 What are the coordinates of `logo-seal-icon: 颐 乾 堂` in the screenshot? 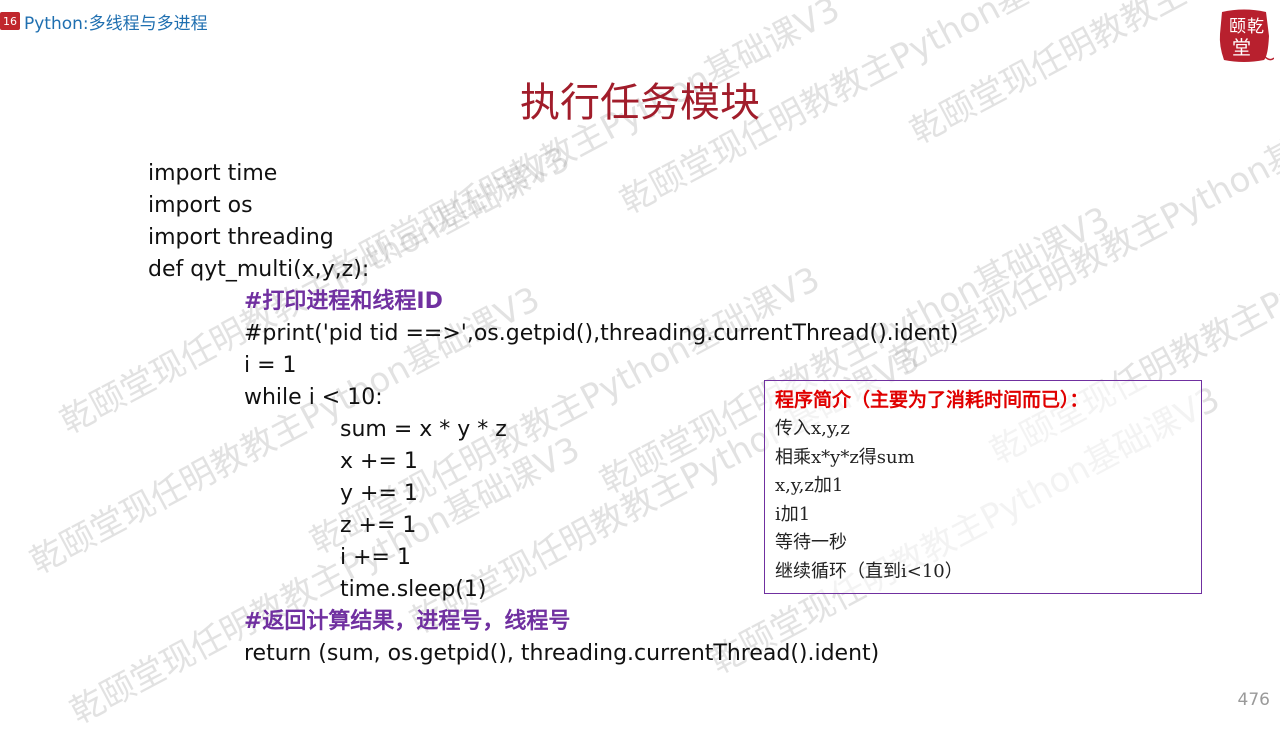 It's located at (1246, 35).